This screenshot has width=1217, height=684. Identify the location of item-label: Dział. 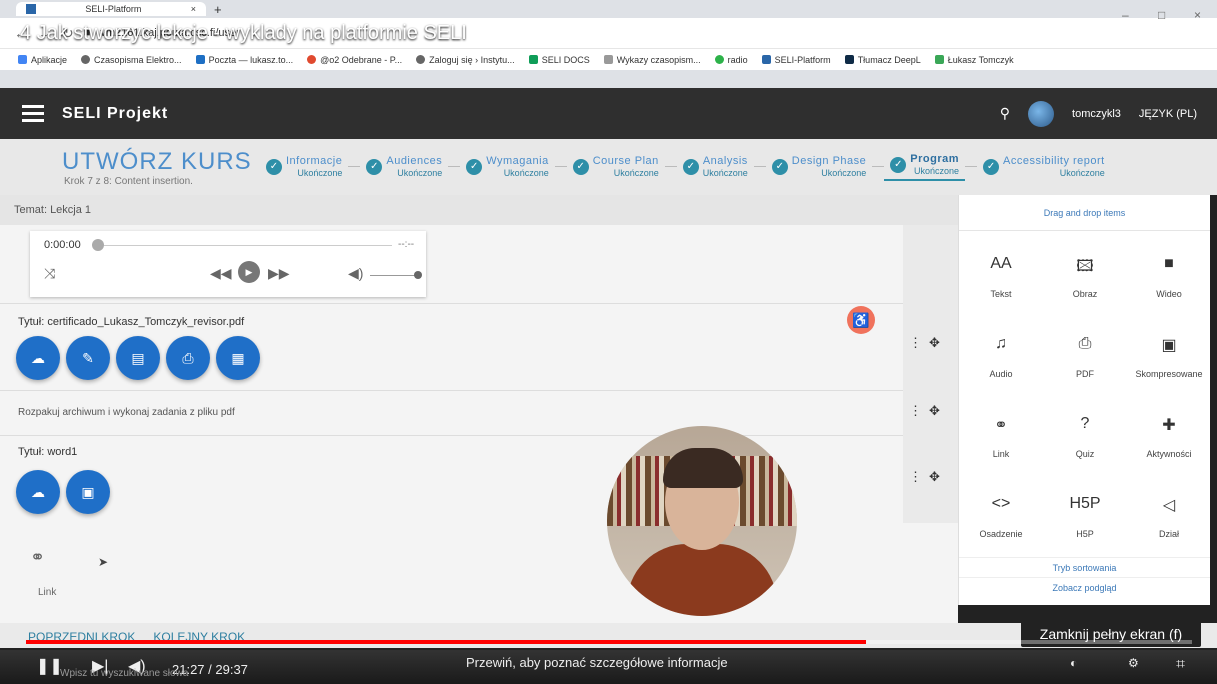
(1168, 534).